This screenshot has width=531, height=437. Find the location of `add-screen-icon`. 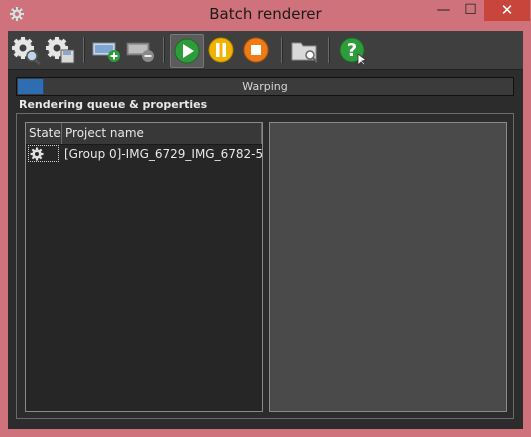

add-screen-icon is located at coordinates (106, 52).